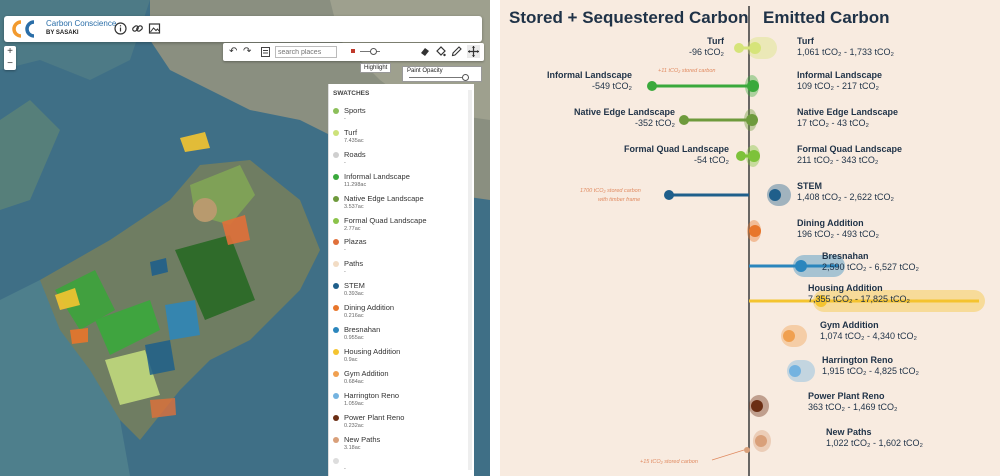 The image size is (1000, 476). Describe the element at coordinates (398, 291) in the screenshot. I see `swatch-item: STEM 0.393ac` at that location.